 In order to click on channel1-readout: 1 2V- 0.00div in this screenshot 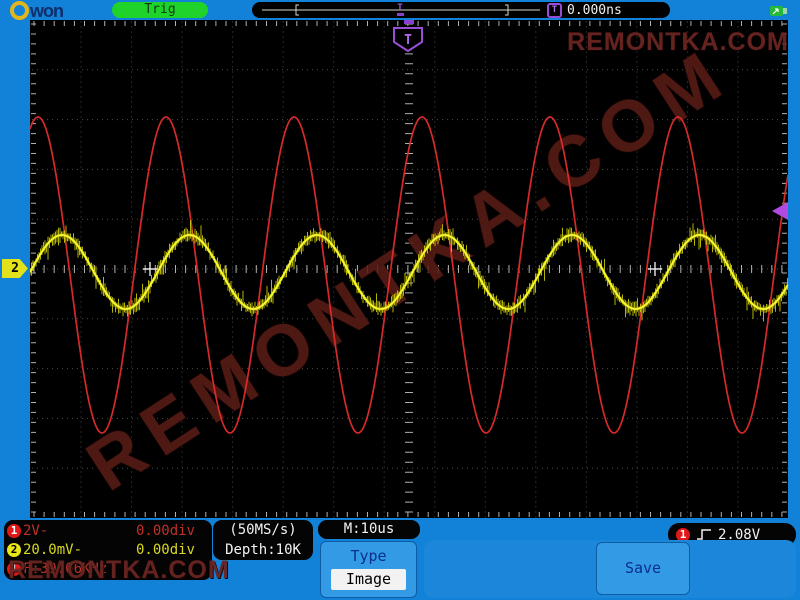, I will do `click(108, 530)`.